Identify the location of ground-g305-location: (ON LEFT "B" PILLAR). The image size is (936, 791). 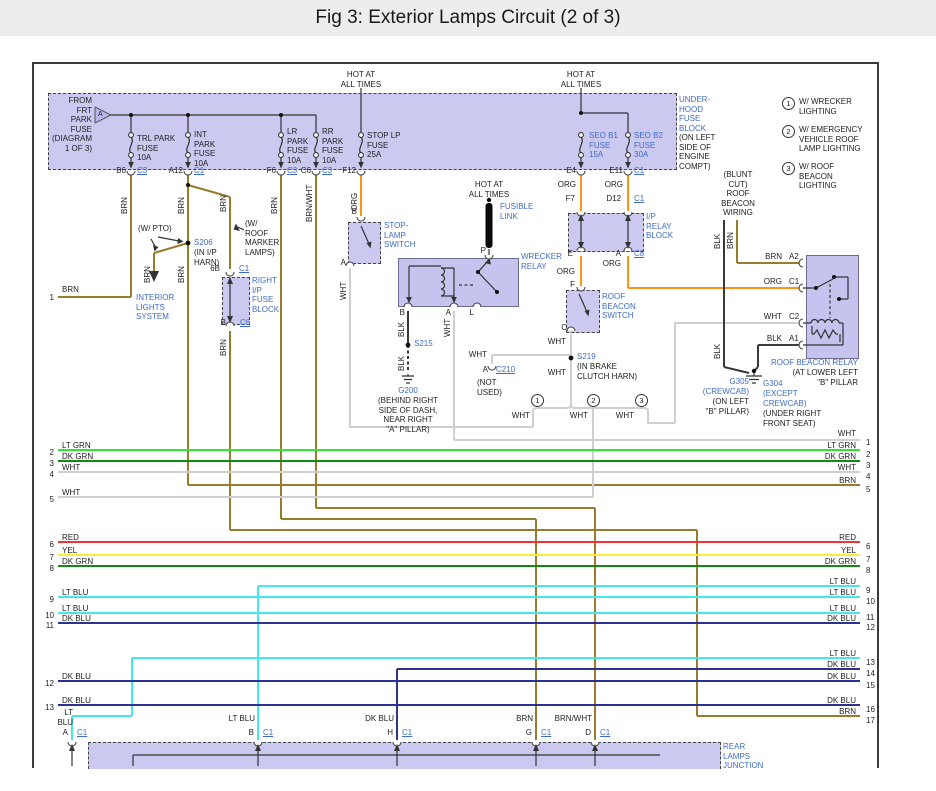
(727, 406).